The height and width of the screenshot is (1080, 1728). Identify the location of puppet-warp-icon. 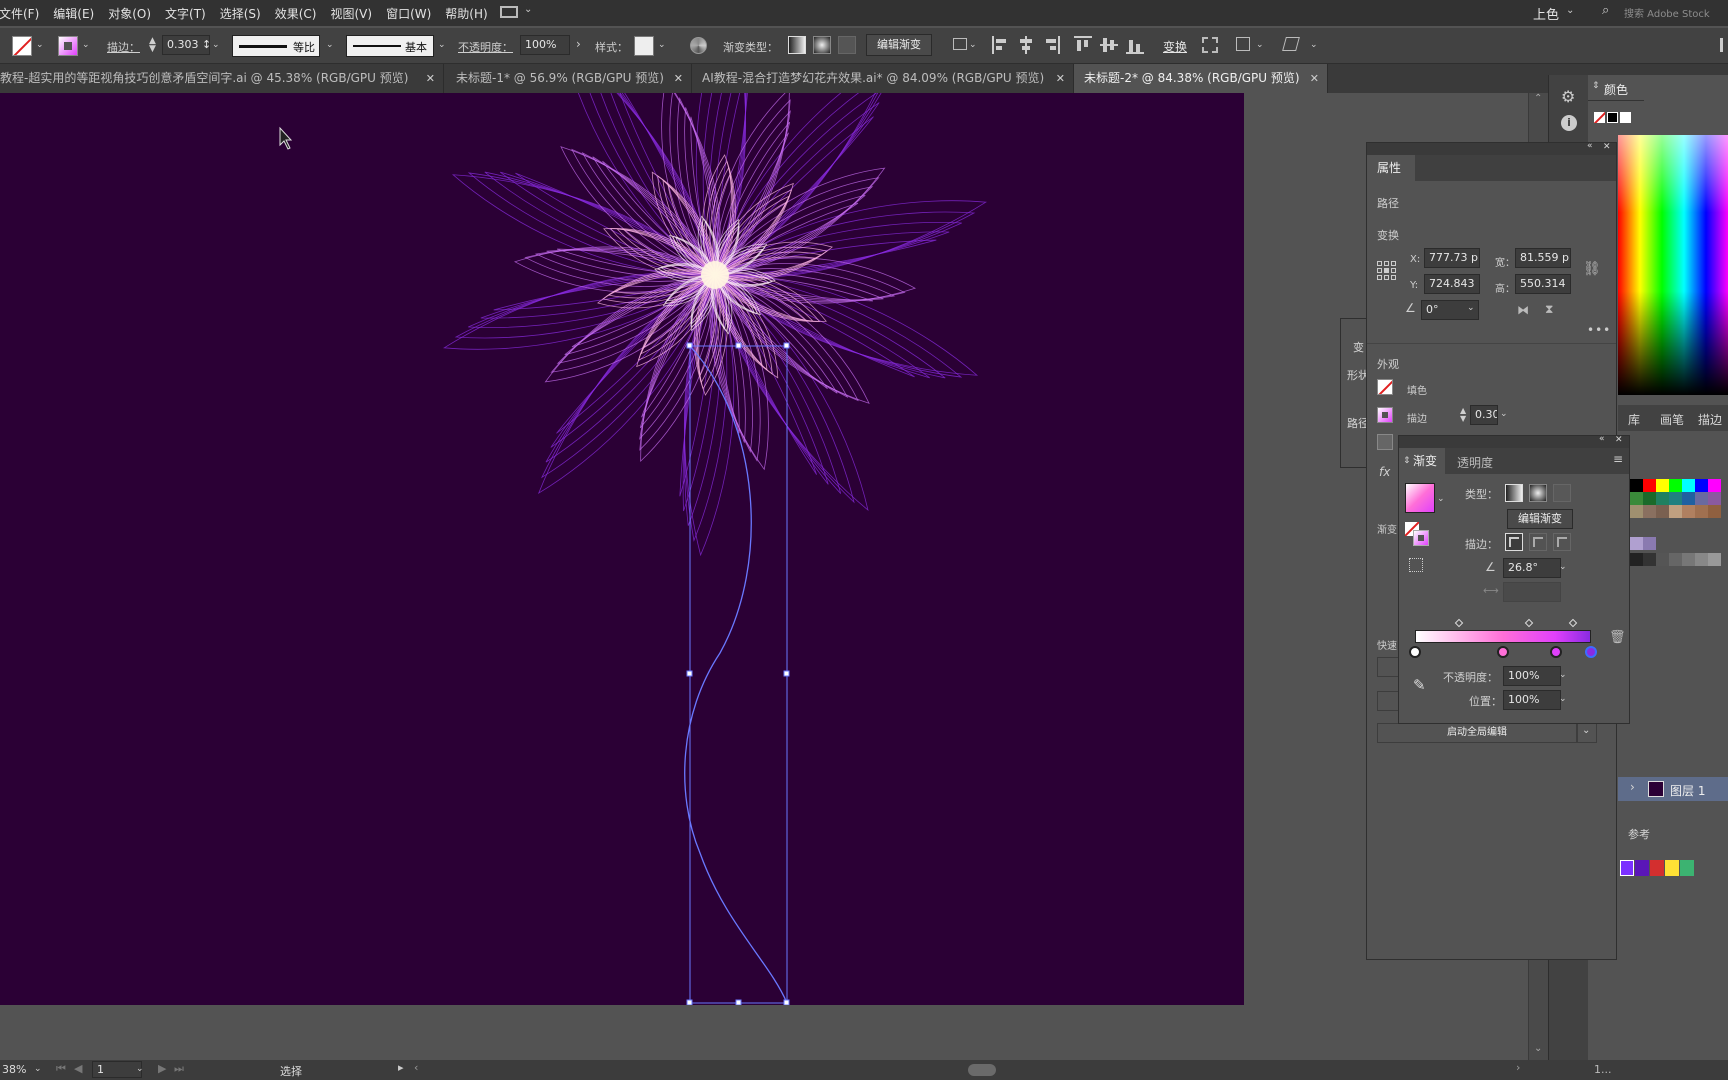
(1291, 44).